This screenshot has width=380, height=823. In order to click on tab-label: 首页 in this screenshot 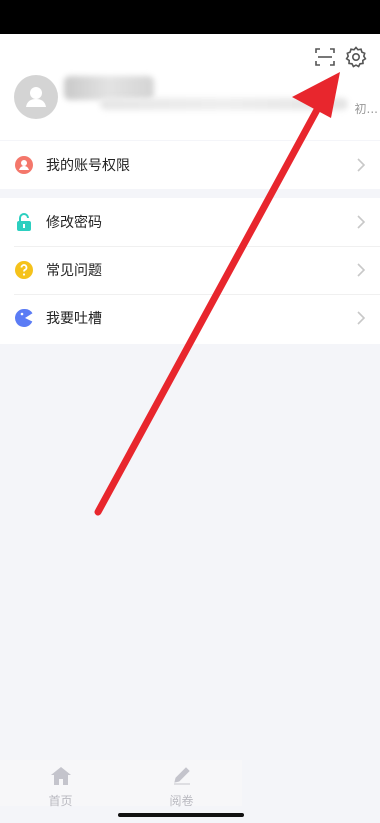, I will do `click(60, 801)`.